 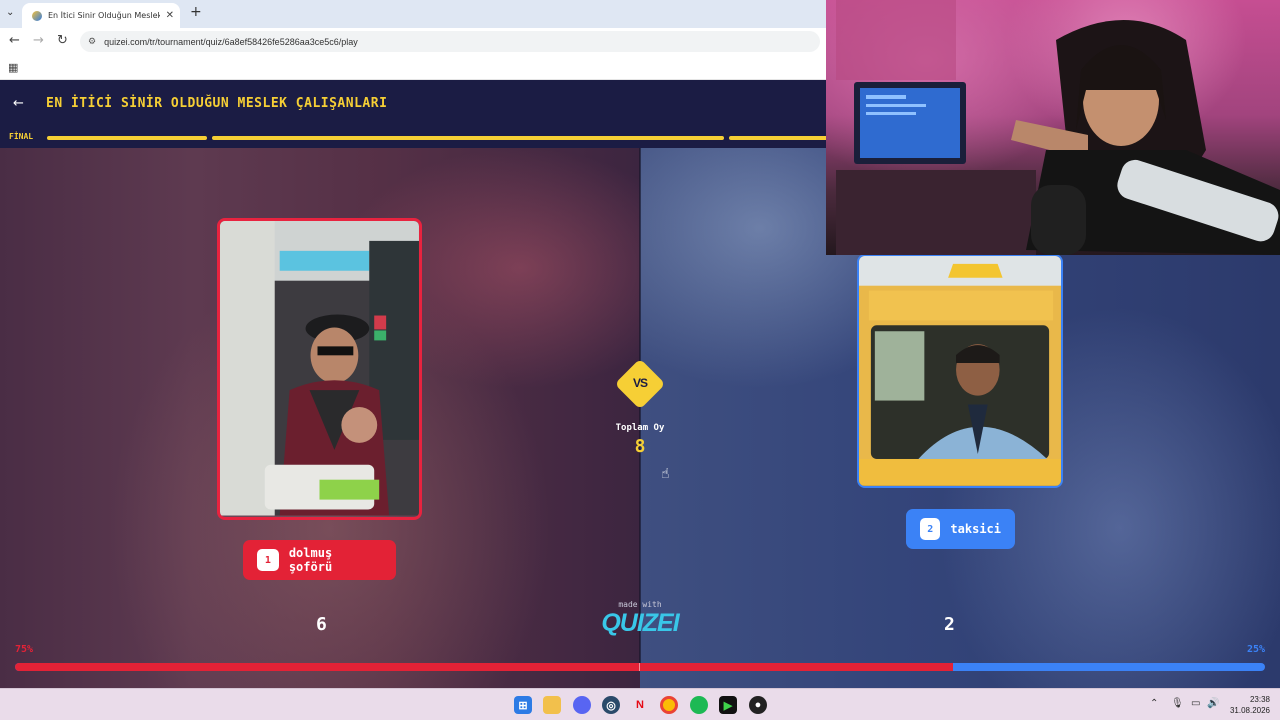 I want to click on center-divider, so click(x=640, y=408).